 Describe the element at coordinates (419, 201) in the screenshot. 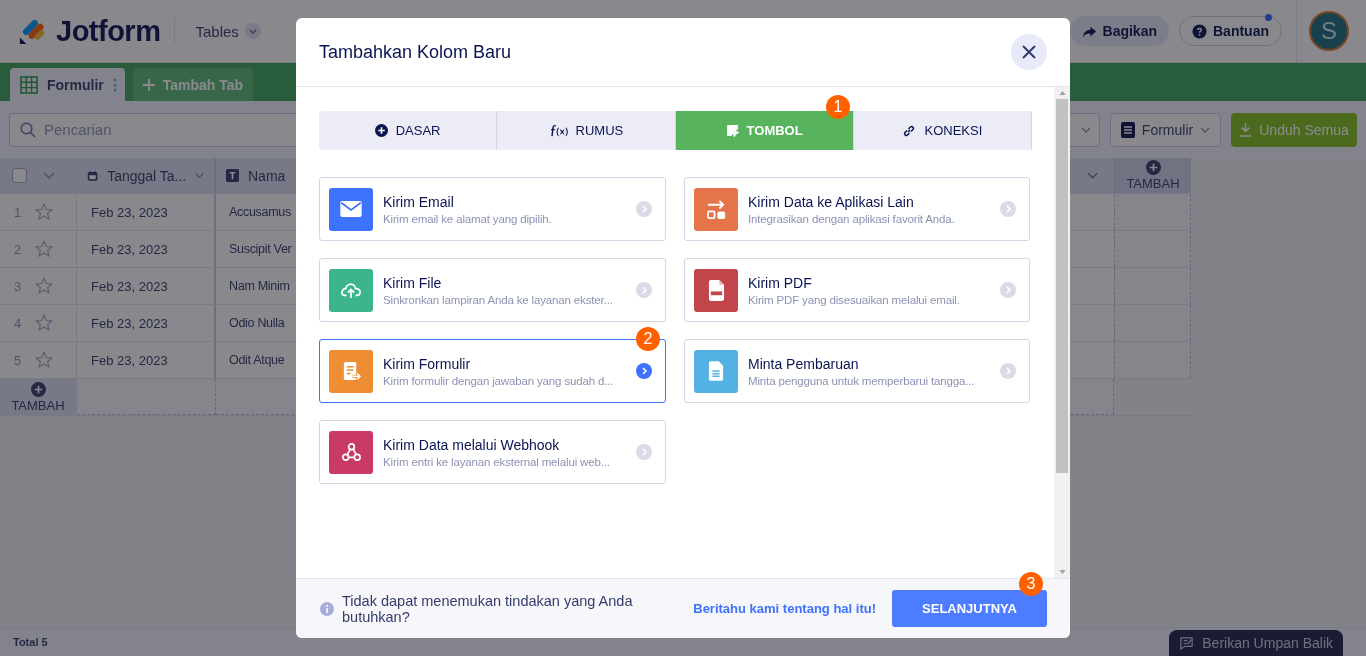

I see `action-title: Kirim Email` at that location.